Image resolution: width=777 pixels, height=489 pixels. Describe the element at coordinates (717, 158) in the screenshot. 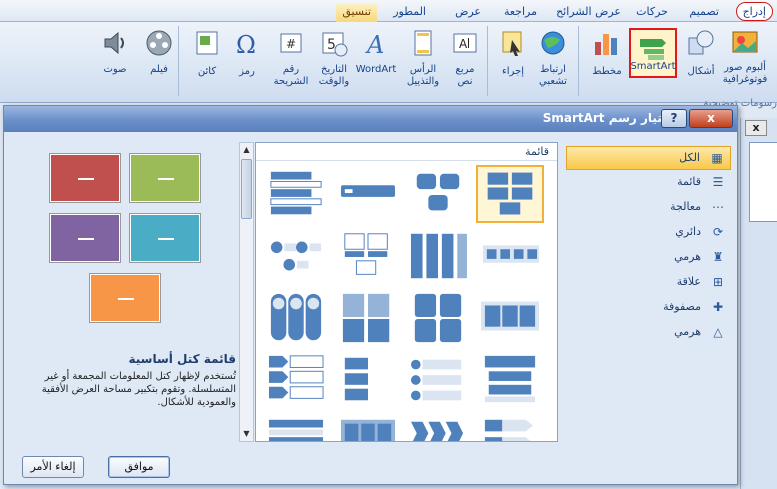

I see `all-icon: ▦` at that location.